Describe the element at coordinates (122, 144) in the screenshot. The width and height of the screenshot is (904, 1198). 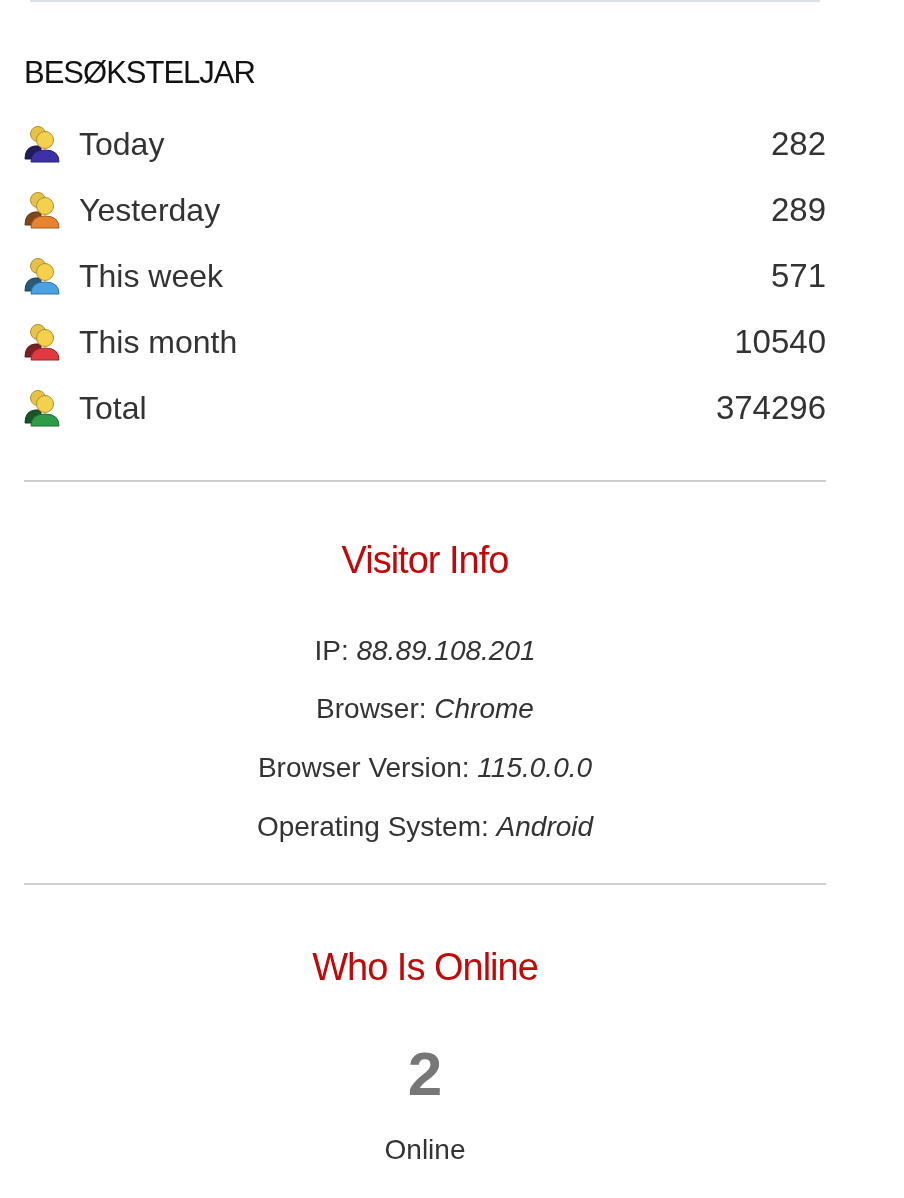
I see `counter-label: Today` at that location.